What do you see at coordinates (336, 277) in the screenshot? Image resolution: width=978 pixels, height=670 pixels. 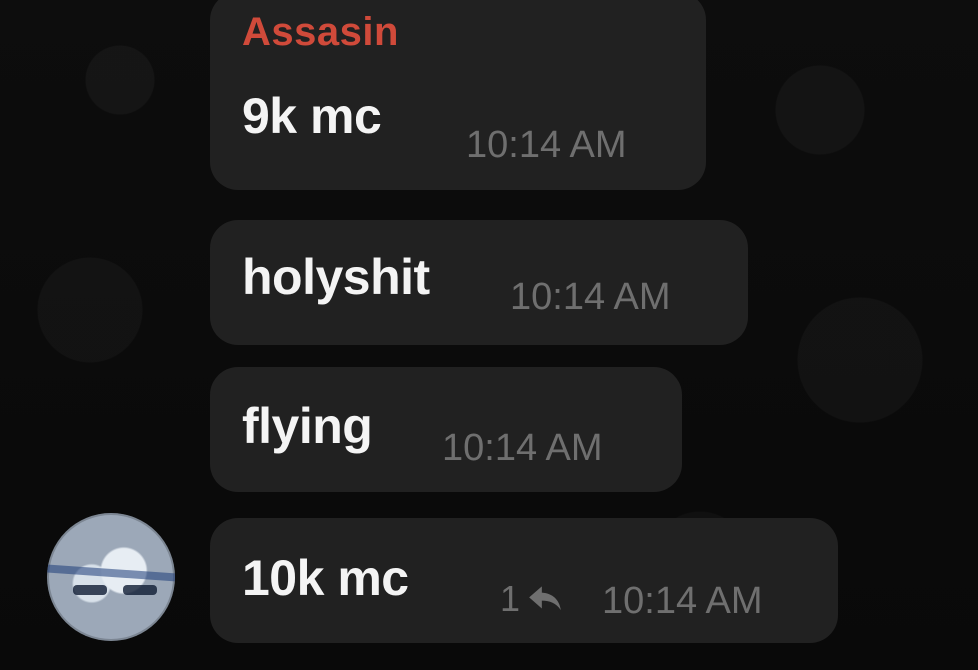 I see `message-text: holyshit` at bounding box center [336, 277].